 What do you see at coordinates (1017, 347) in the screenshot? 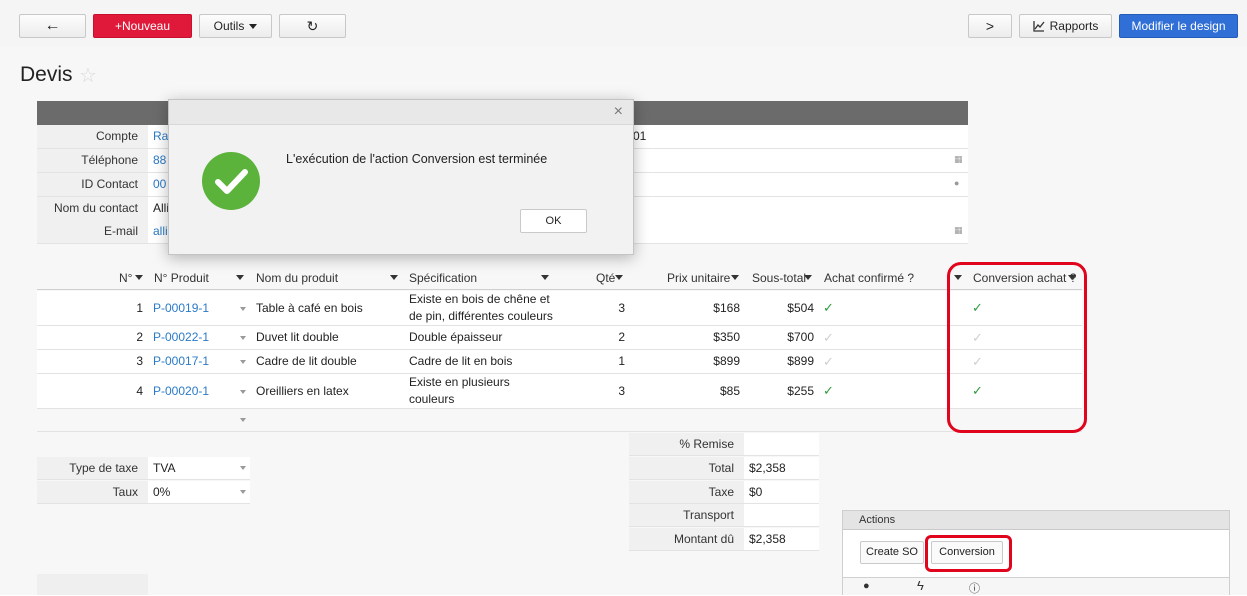
I see `highlight-conversion-column` at bounding box center [1017, 347].